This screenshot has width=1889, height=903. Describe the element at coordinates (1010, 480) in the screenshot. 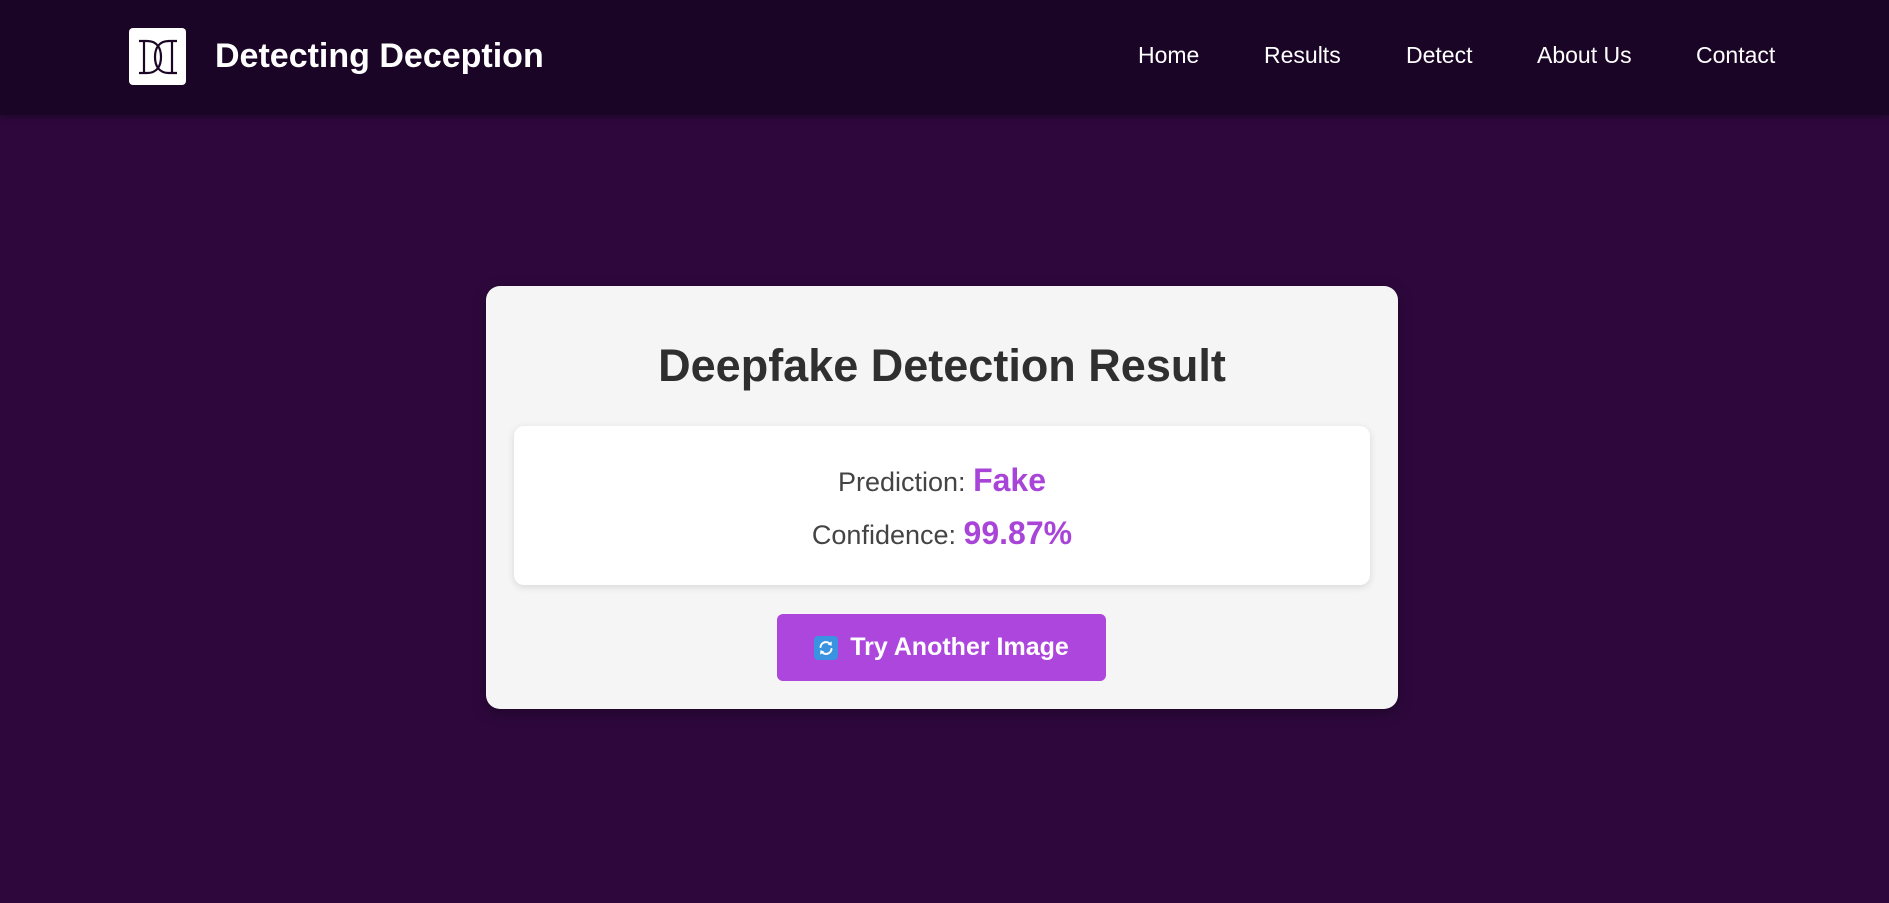

I see `prediction-value: Fake` at that location.